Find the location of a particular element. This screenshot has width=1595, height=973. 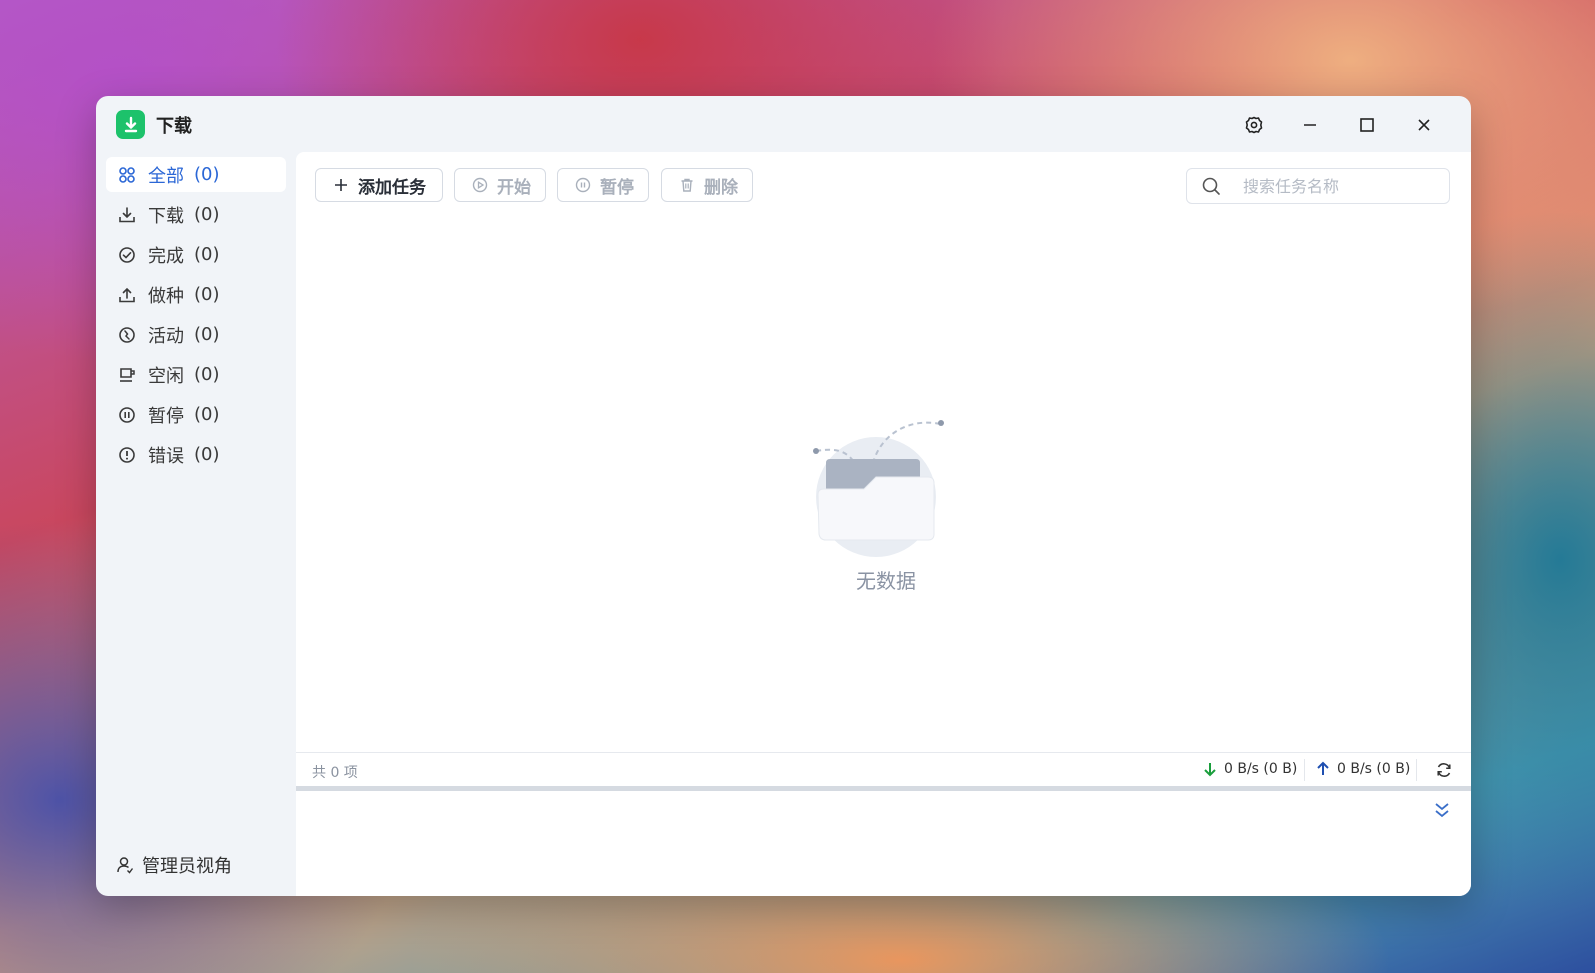

maximize-icon is located at coordinates (1367, 125).